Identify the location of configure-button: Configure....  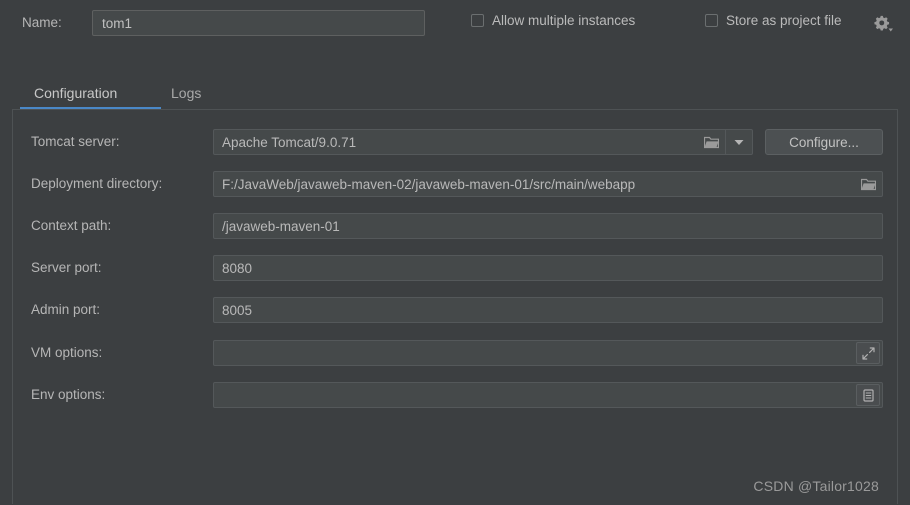
(824, 142).